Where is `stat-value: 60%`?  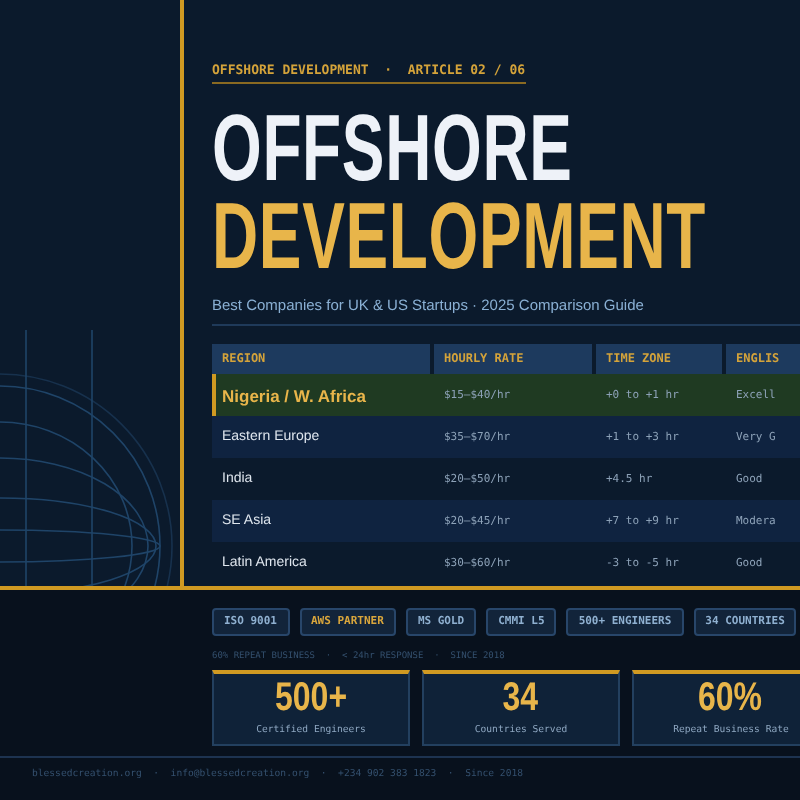 stat-value: 60% is located at coordinates (731, 698).